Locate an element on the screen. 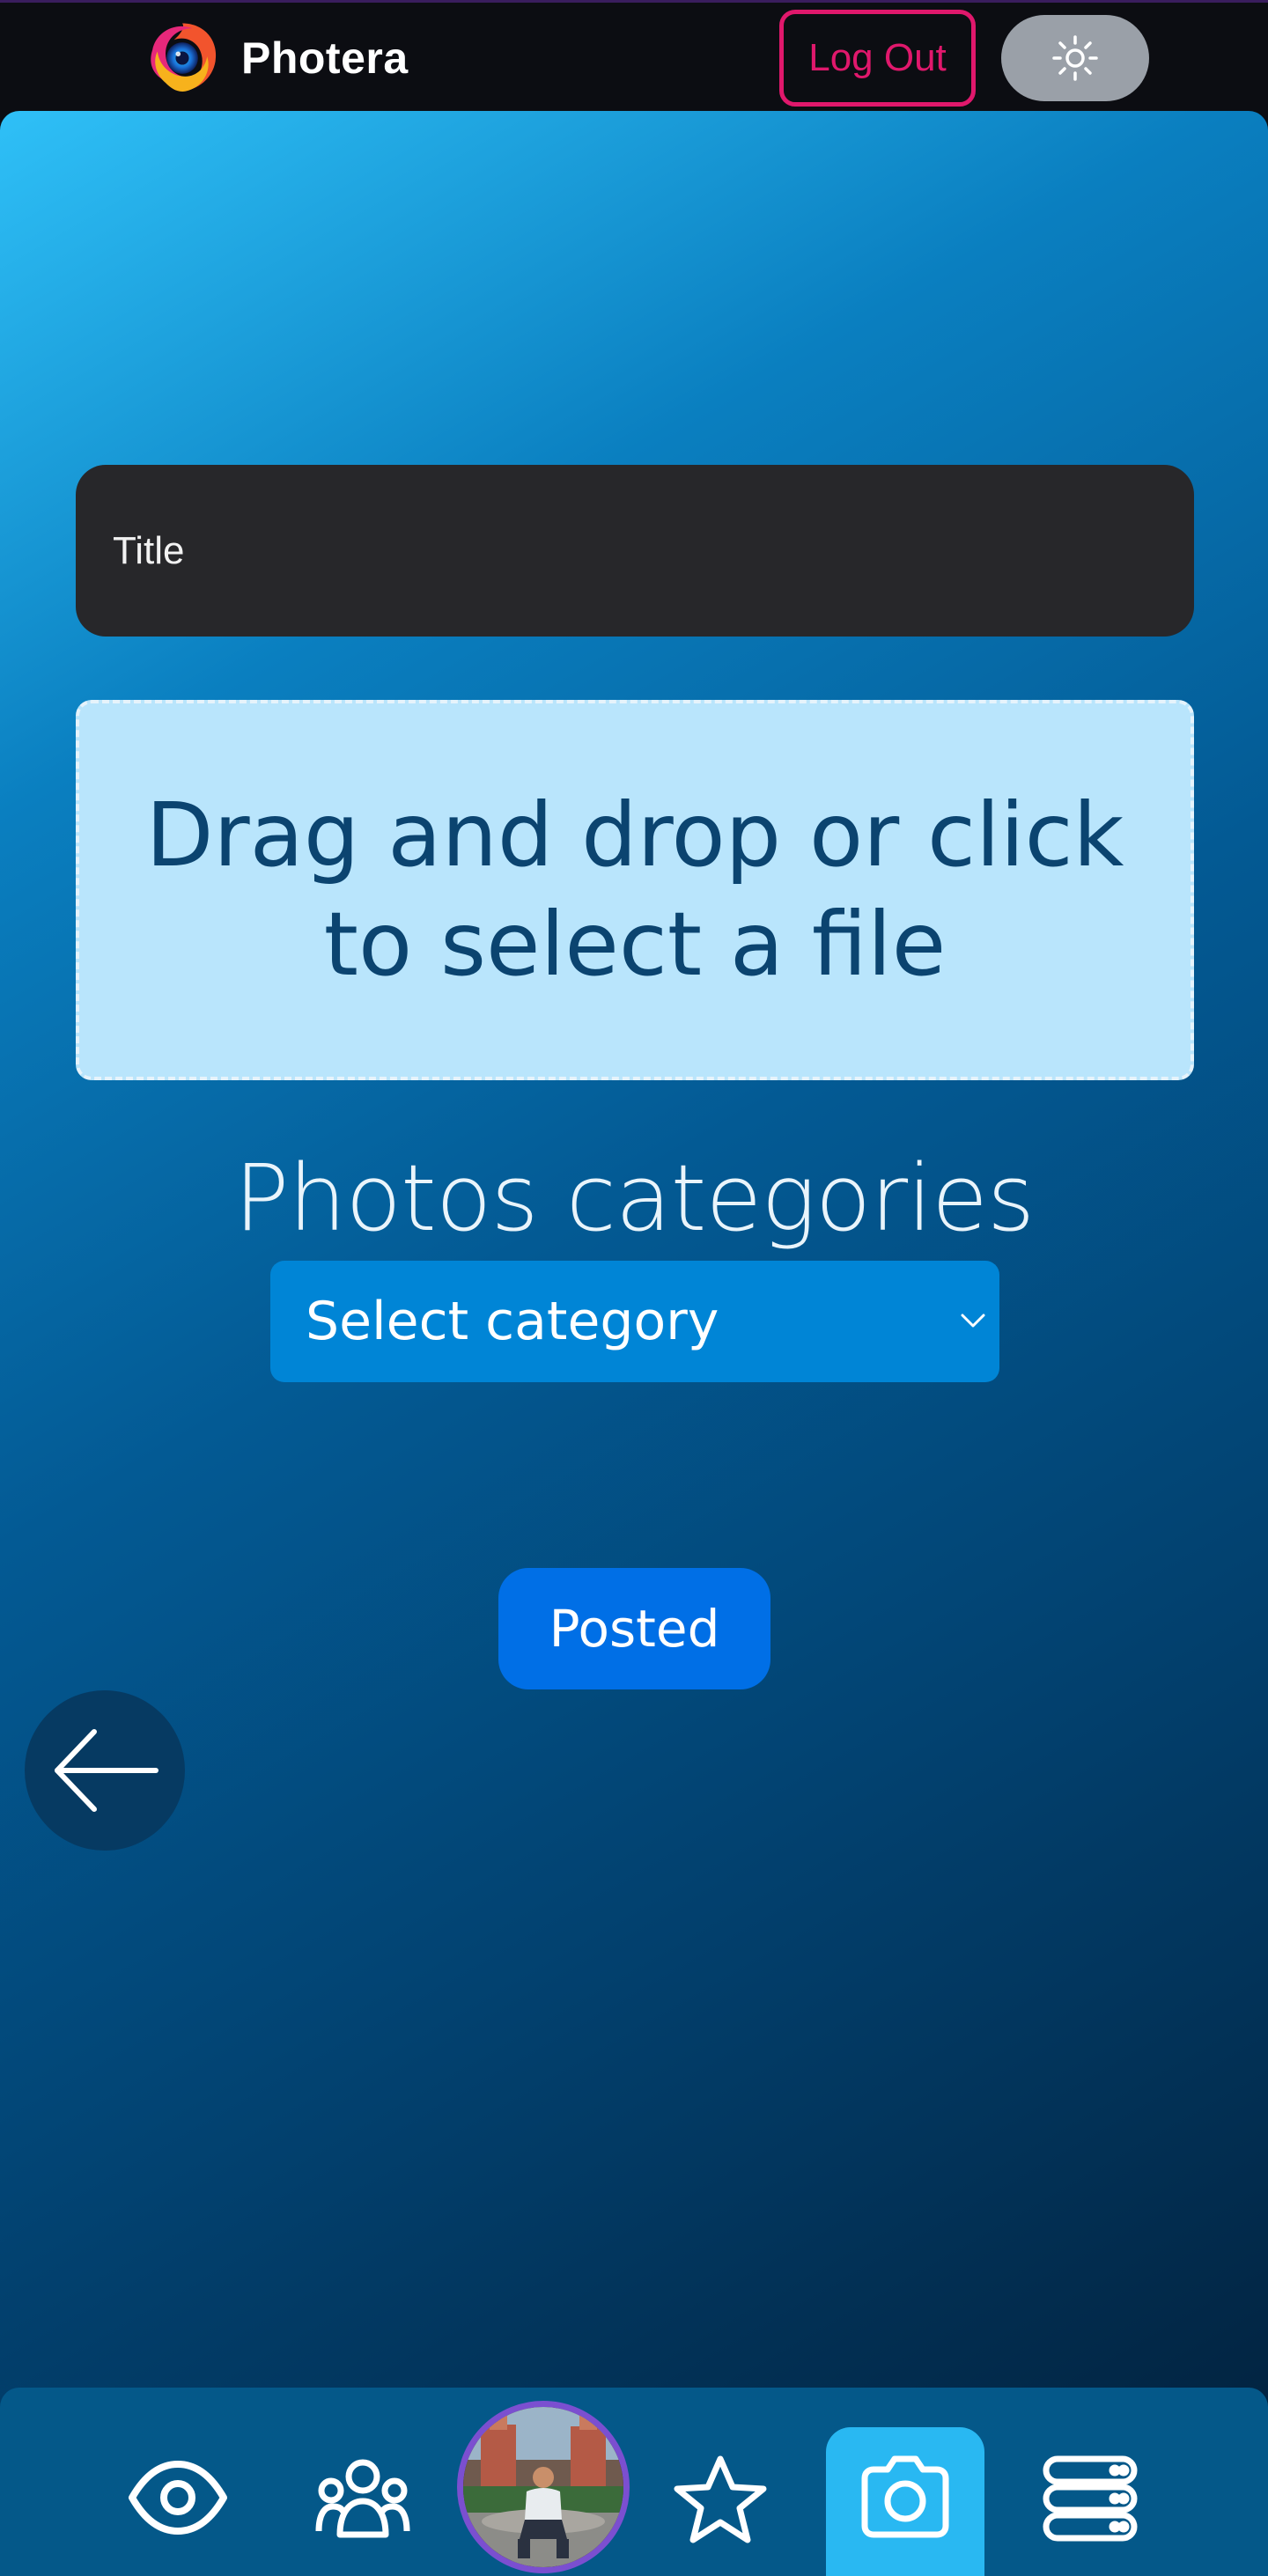  category-select: Select category is located at coordinates (634, 1322).